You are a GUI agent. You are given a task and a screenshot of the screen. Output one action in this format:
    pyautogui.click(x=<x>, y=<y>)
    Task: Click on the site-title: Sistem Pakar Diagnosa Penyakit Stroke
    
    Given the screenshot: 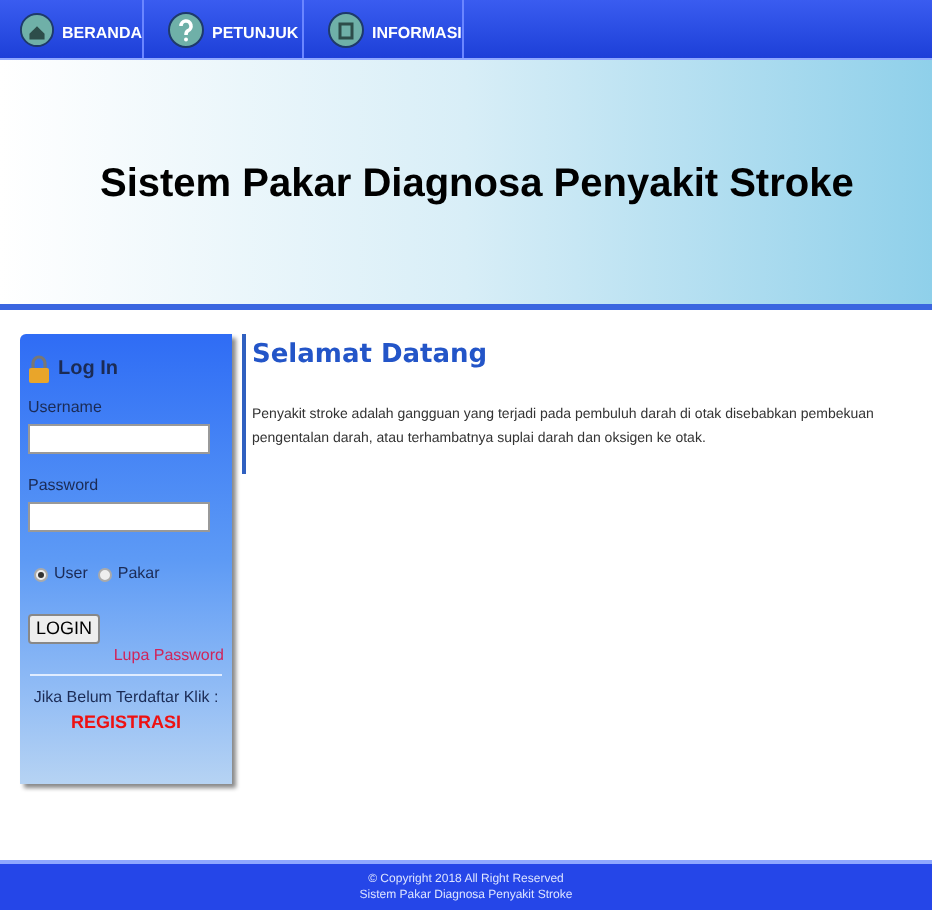 What is the action you would take?
    pyautogui.click(x=477, y=185)
    